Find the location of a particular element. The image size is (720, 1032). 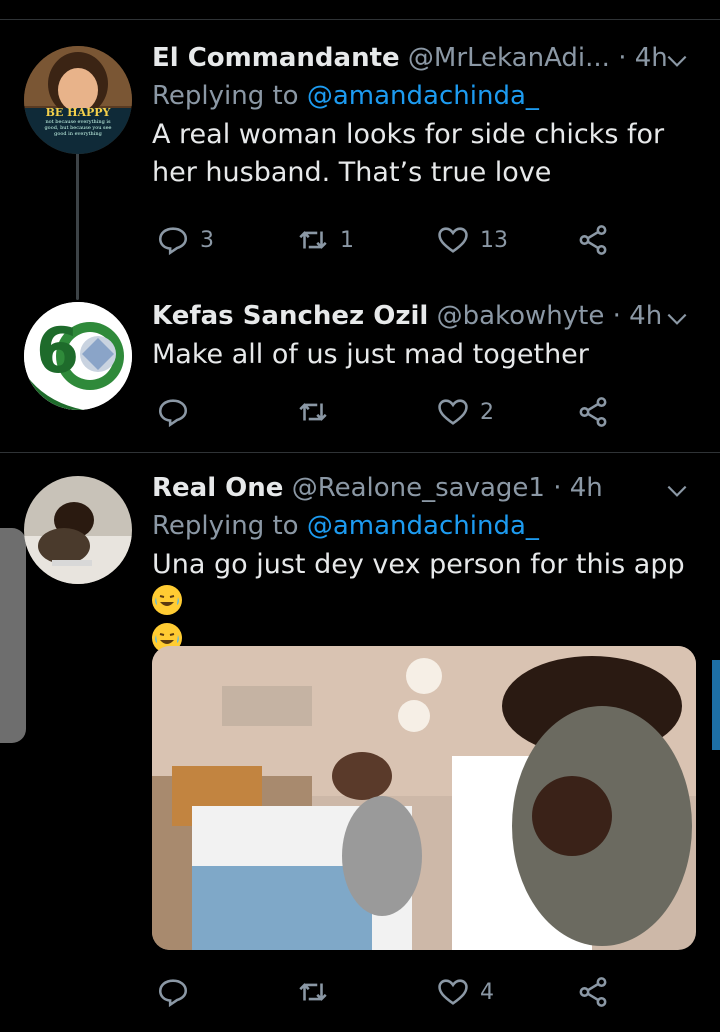

display-name: Real One is located at coordinates (217, 488).